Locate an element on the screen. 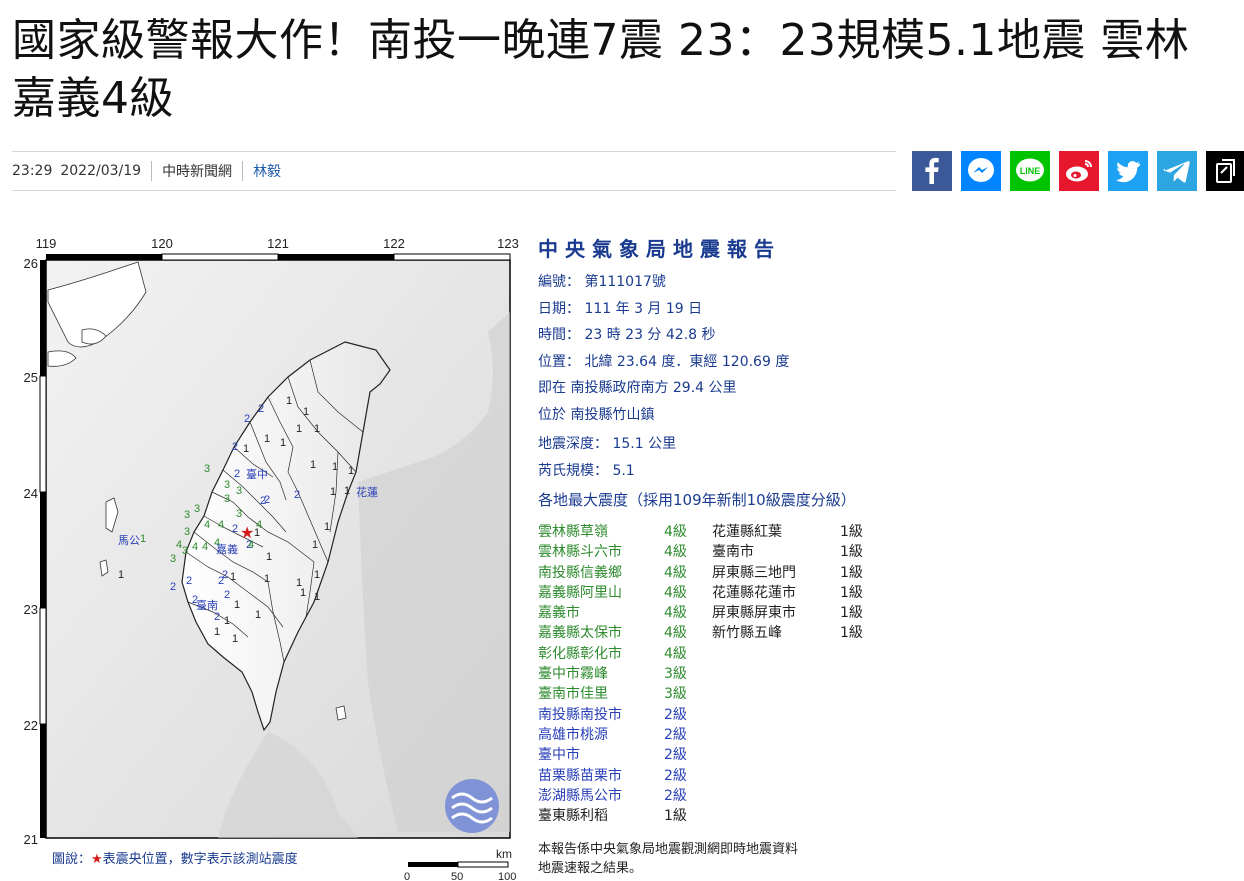 Image resolution: width=1244 pixels, height=881 pixels. publish-time: 23:29 is located at coordinates (32, 171).